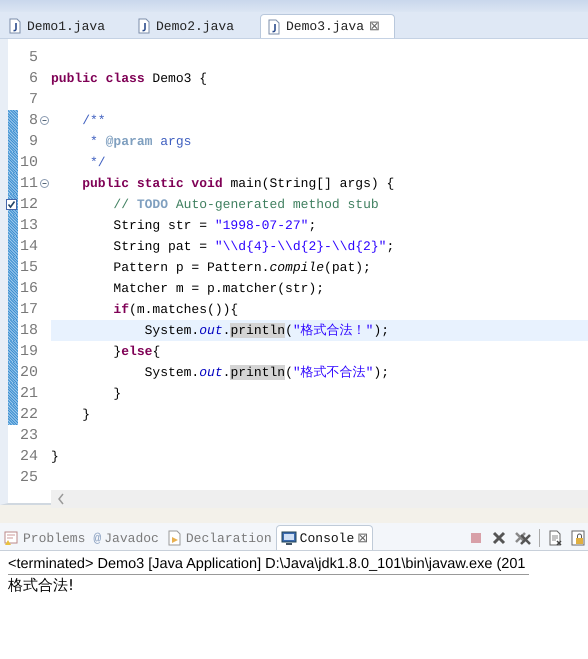 The height and width of the screenshot is (659, 588). Describe the element at coordinates (555, 538) in the screenshot. I see `document-icon` at that location.